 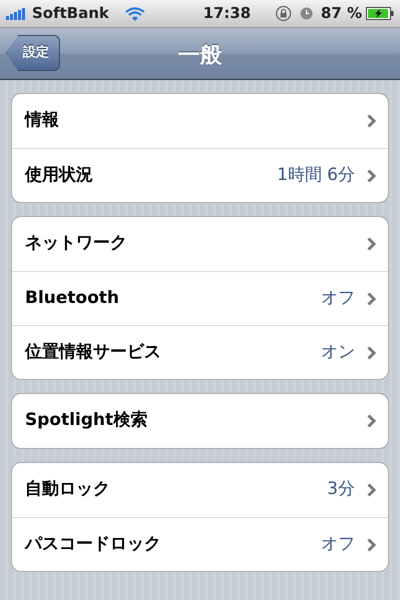 I want to click on row-label: 使用状況, so click(x=59, y=175).